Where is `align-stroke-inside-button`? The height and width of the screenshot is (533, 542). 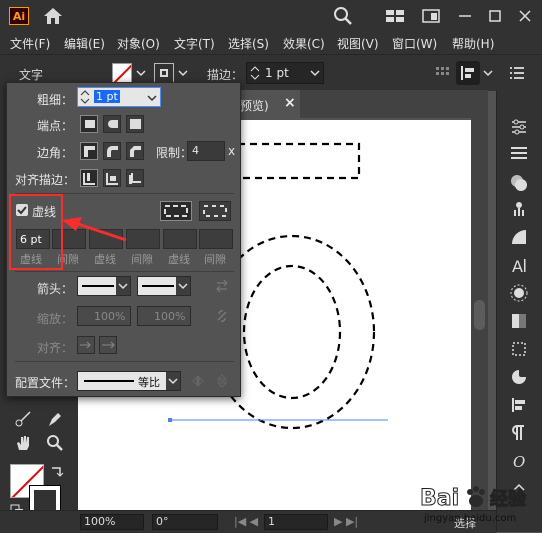
align-stroke-inside-button is located at coordinates (112, 178).